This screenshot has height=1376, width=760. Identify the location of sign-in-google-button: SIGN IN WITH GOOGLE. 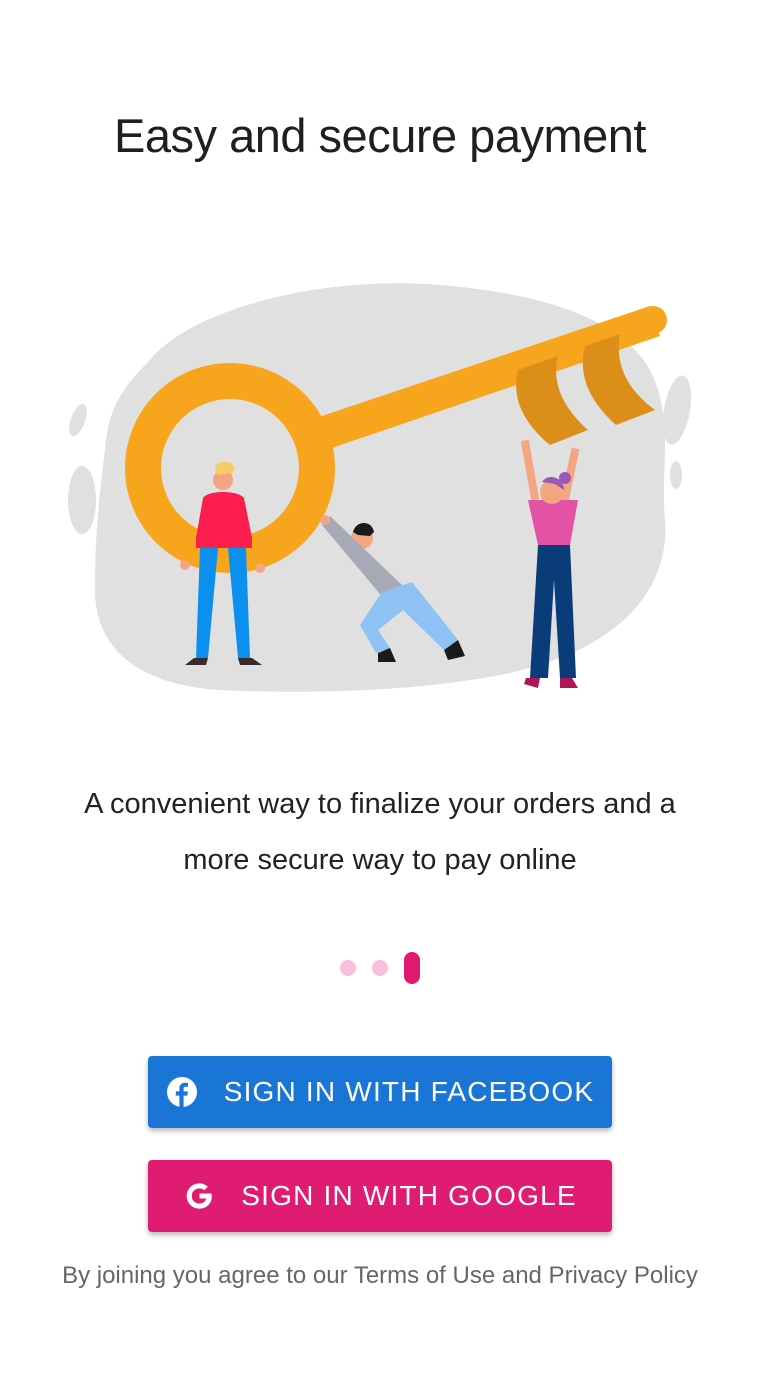
(380, 1196).